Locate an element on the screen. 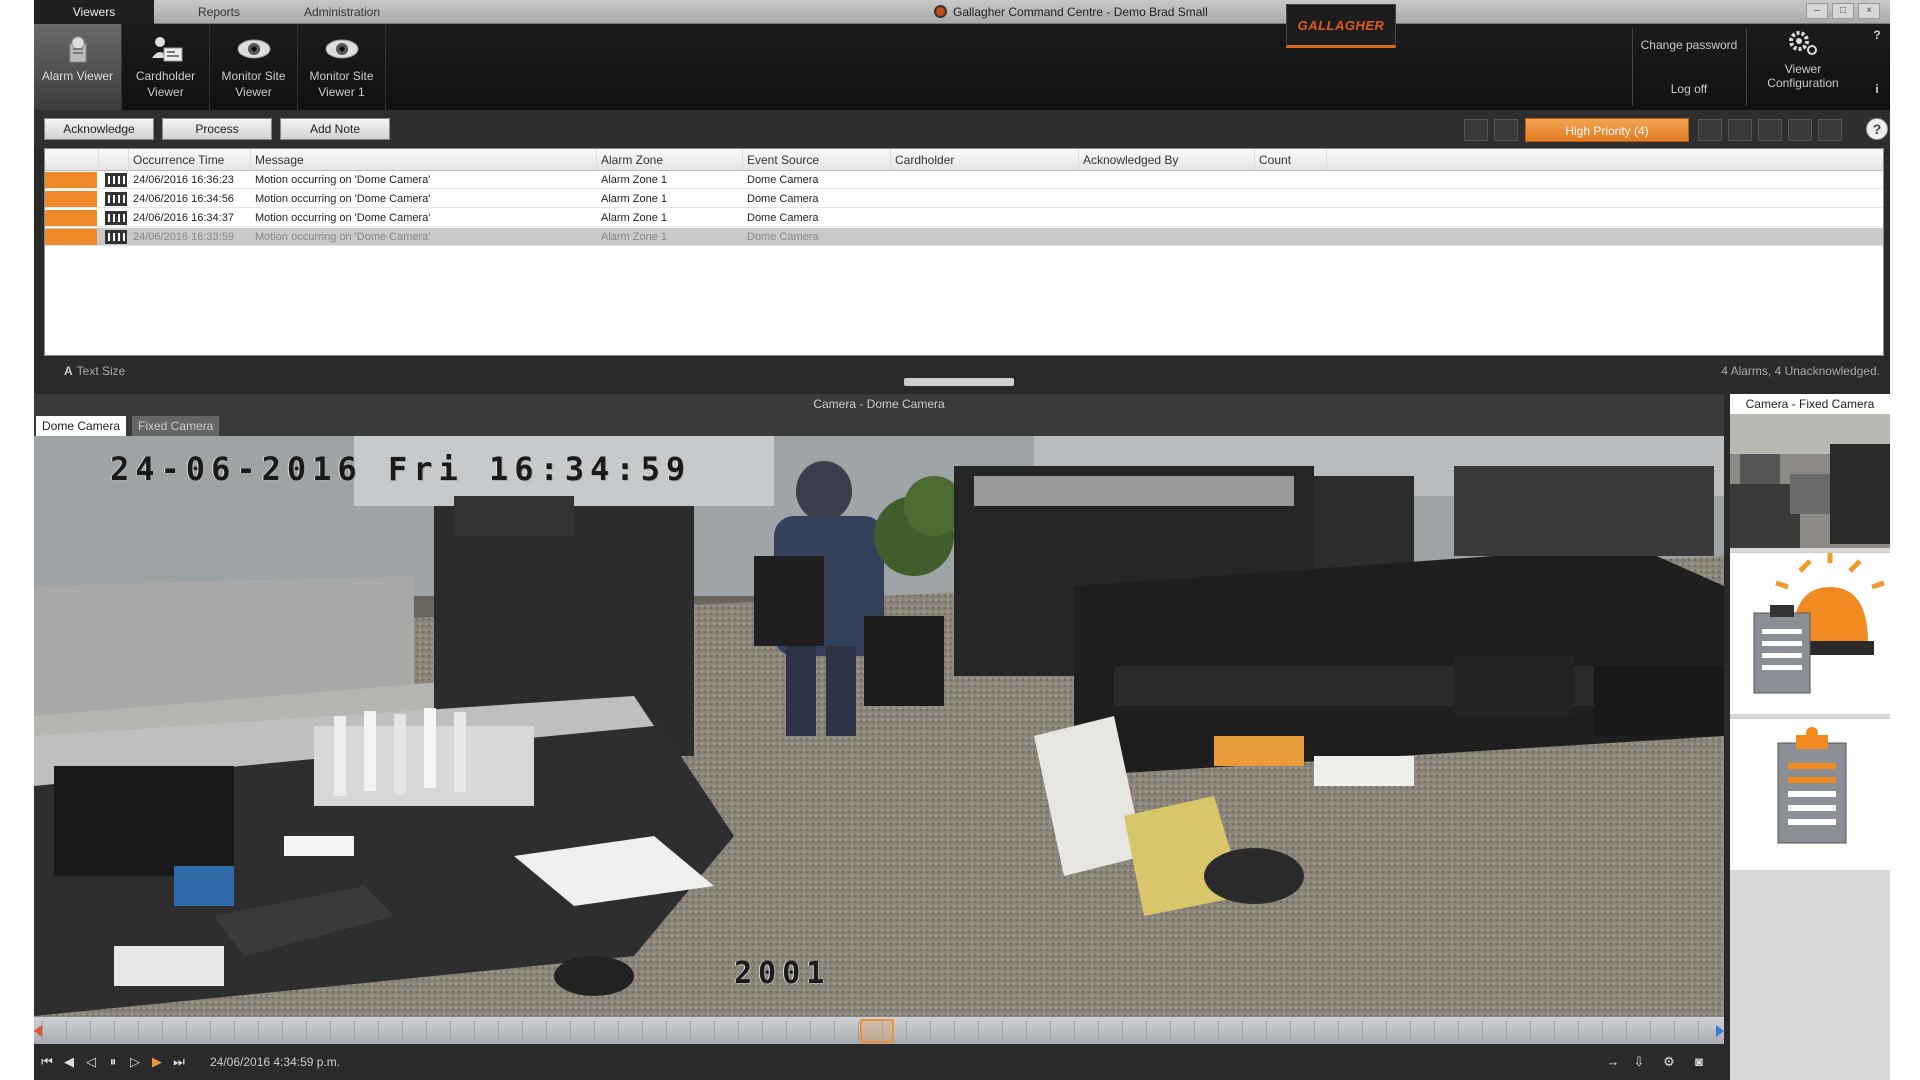  tab-administration: Administration is located at coordinates (342, 12).